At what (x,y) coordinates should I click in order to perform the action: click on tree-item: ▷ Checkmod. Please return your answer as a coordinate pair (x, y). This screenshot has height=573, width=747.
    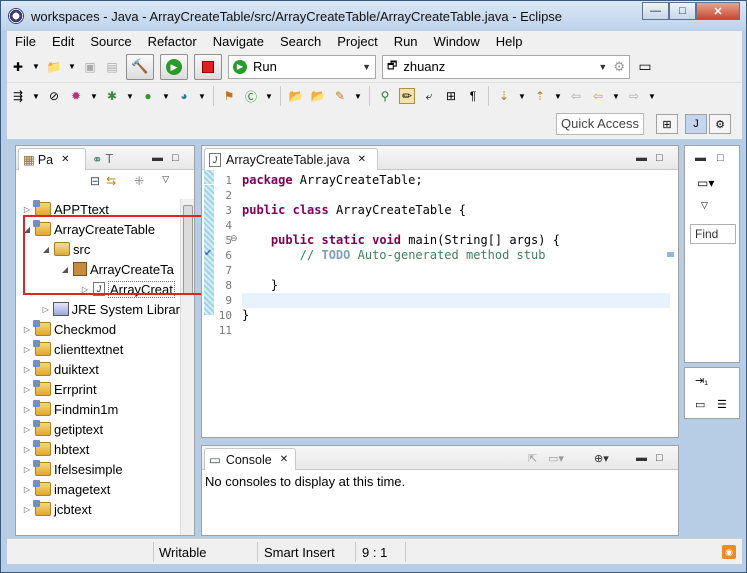
    Looking at the image, I should click on (98, 329).